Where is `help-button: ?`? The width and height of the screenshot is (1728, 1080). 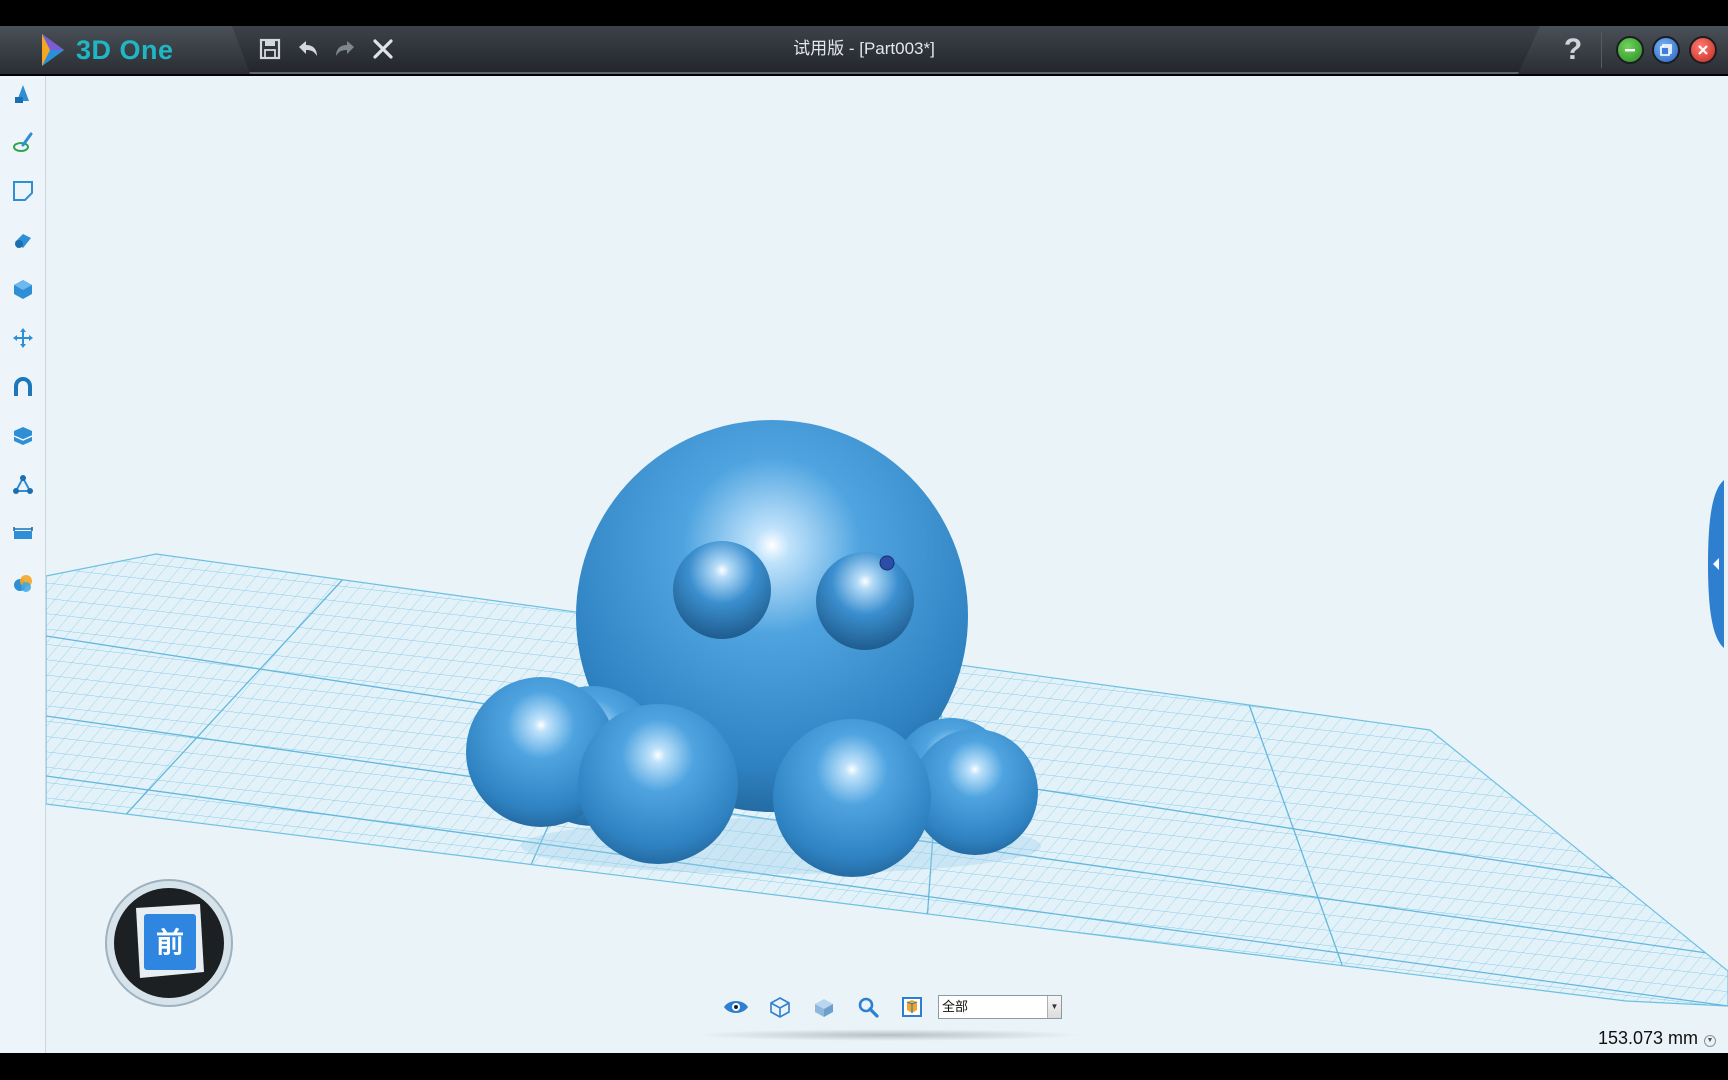
help-button: ? is located at coordinates (1573, 50).